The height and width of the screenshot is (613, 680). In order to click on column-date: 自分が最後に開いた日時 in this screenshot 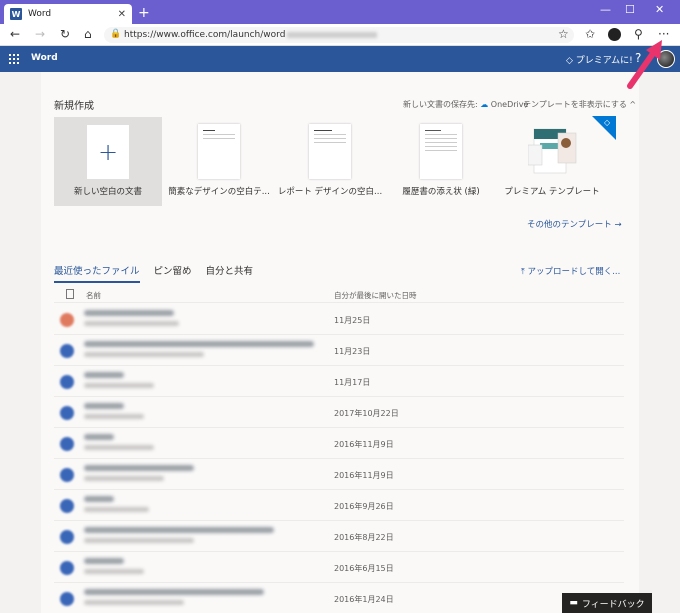, I will do `click(375, 295)`.